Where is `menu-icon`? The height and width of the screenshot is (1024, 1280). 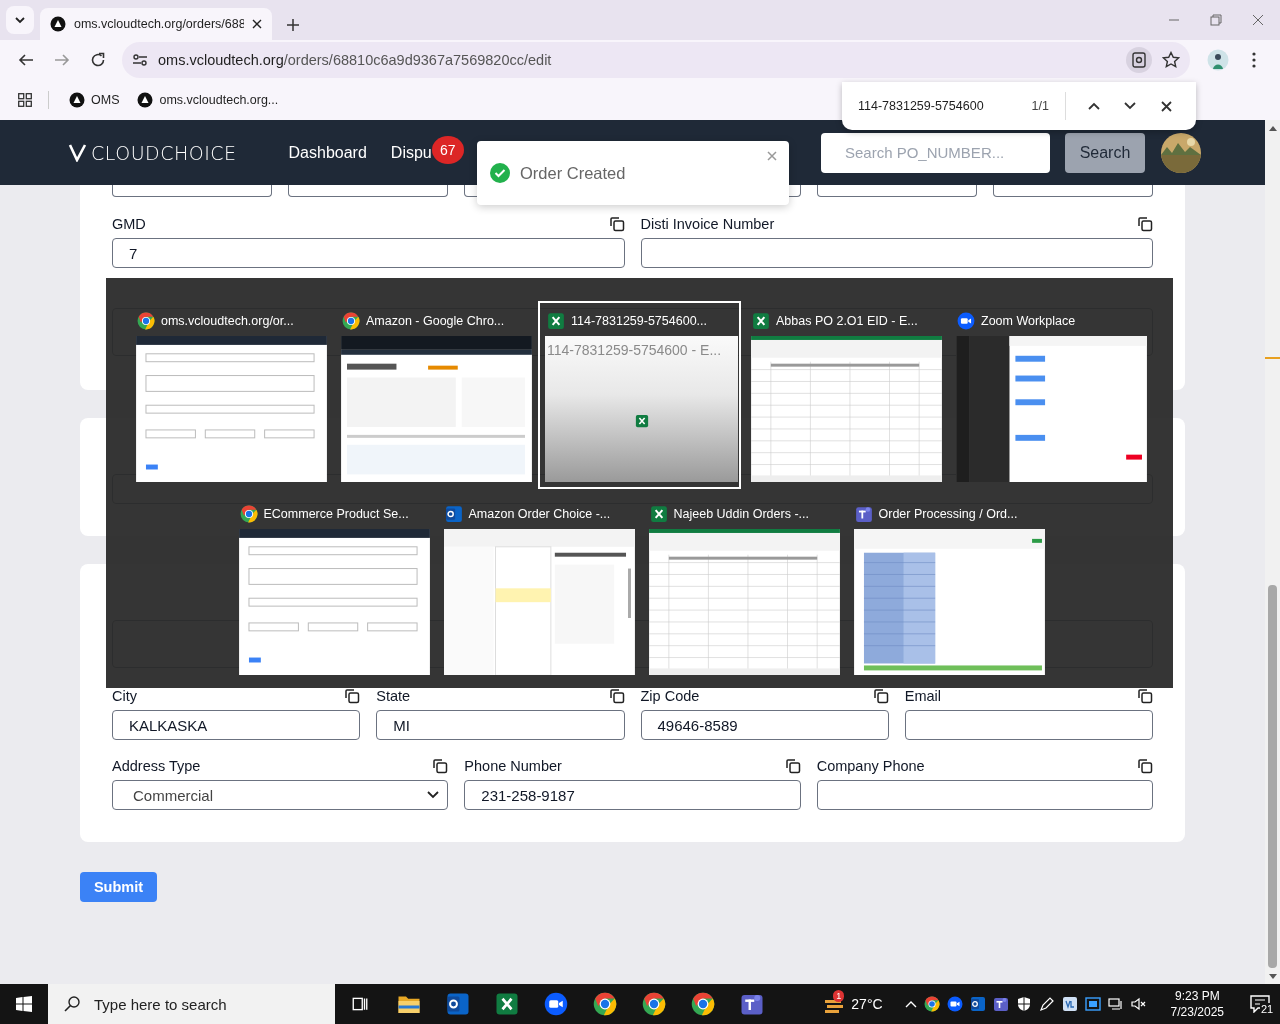 menu-icon is located at coordinates (1254, 60).